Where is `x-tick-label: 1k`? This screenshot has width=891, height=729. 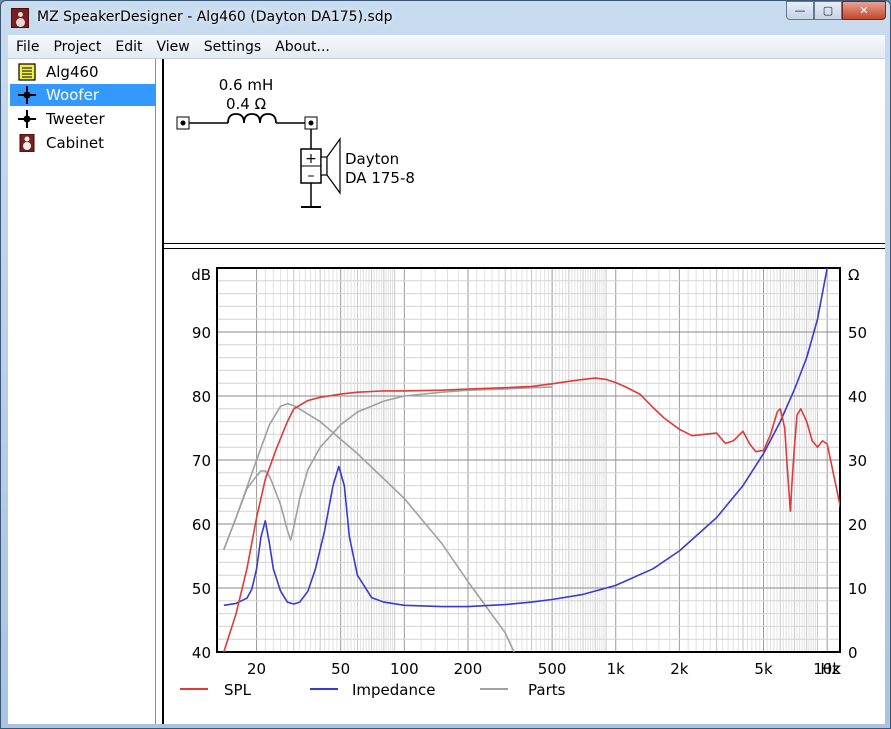 x-tick-label: 1k is located at coordinates (616, 669).